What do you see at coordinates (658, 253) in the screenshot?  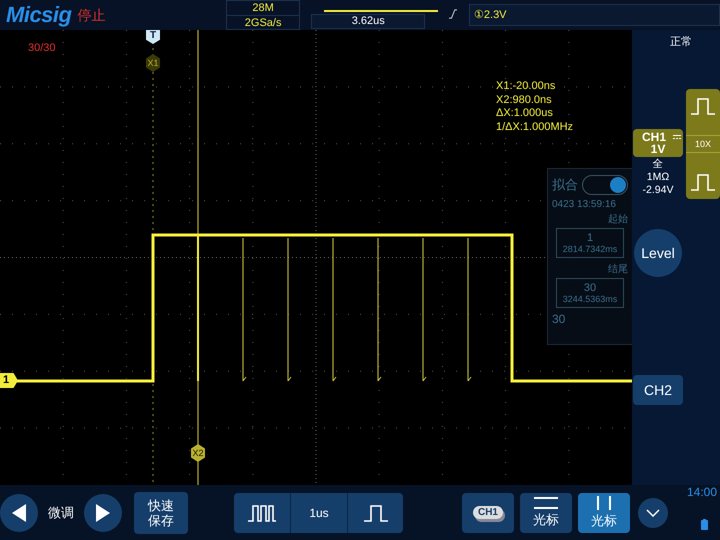 I see `level-button: Level` at bounding box center [658, 253].